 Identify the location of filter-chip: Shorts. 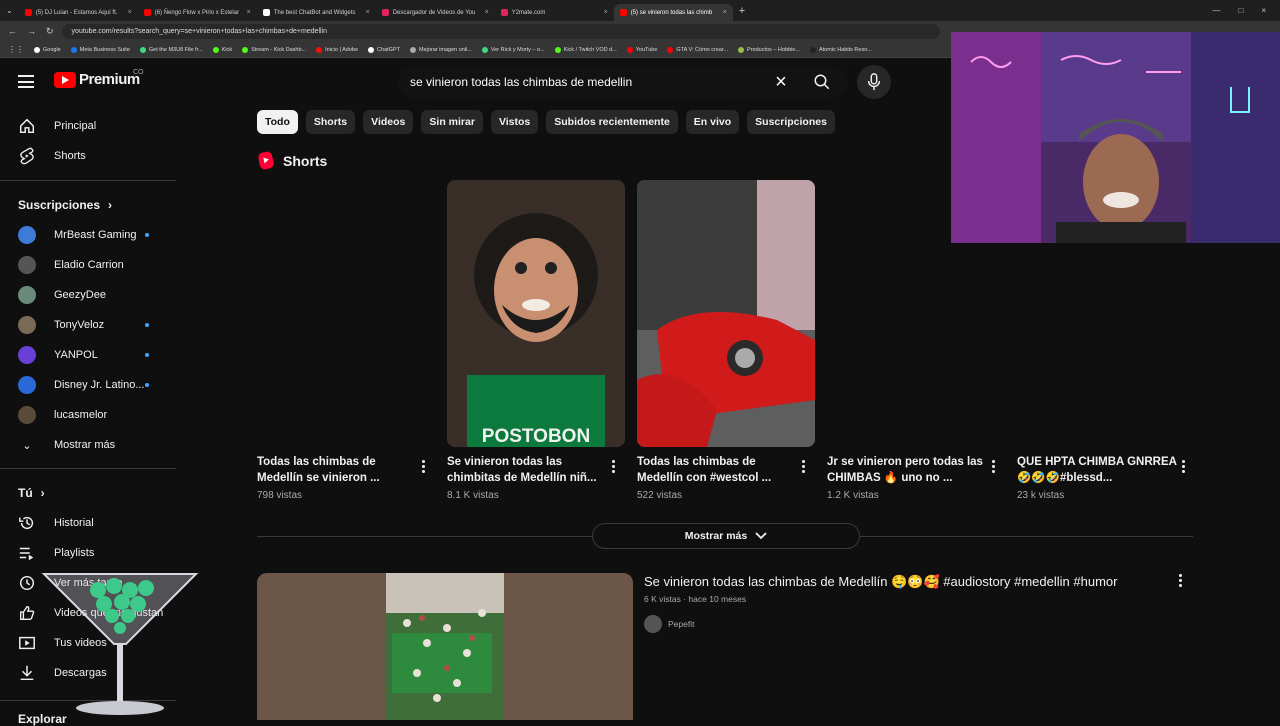
(330, 122).